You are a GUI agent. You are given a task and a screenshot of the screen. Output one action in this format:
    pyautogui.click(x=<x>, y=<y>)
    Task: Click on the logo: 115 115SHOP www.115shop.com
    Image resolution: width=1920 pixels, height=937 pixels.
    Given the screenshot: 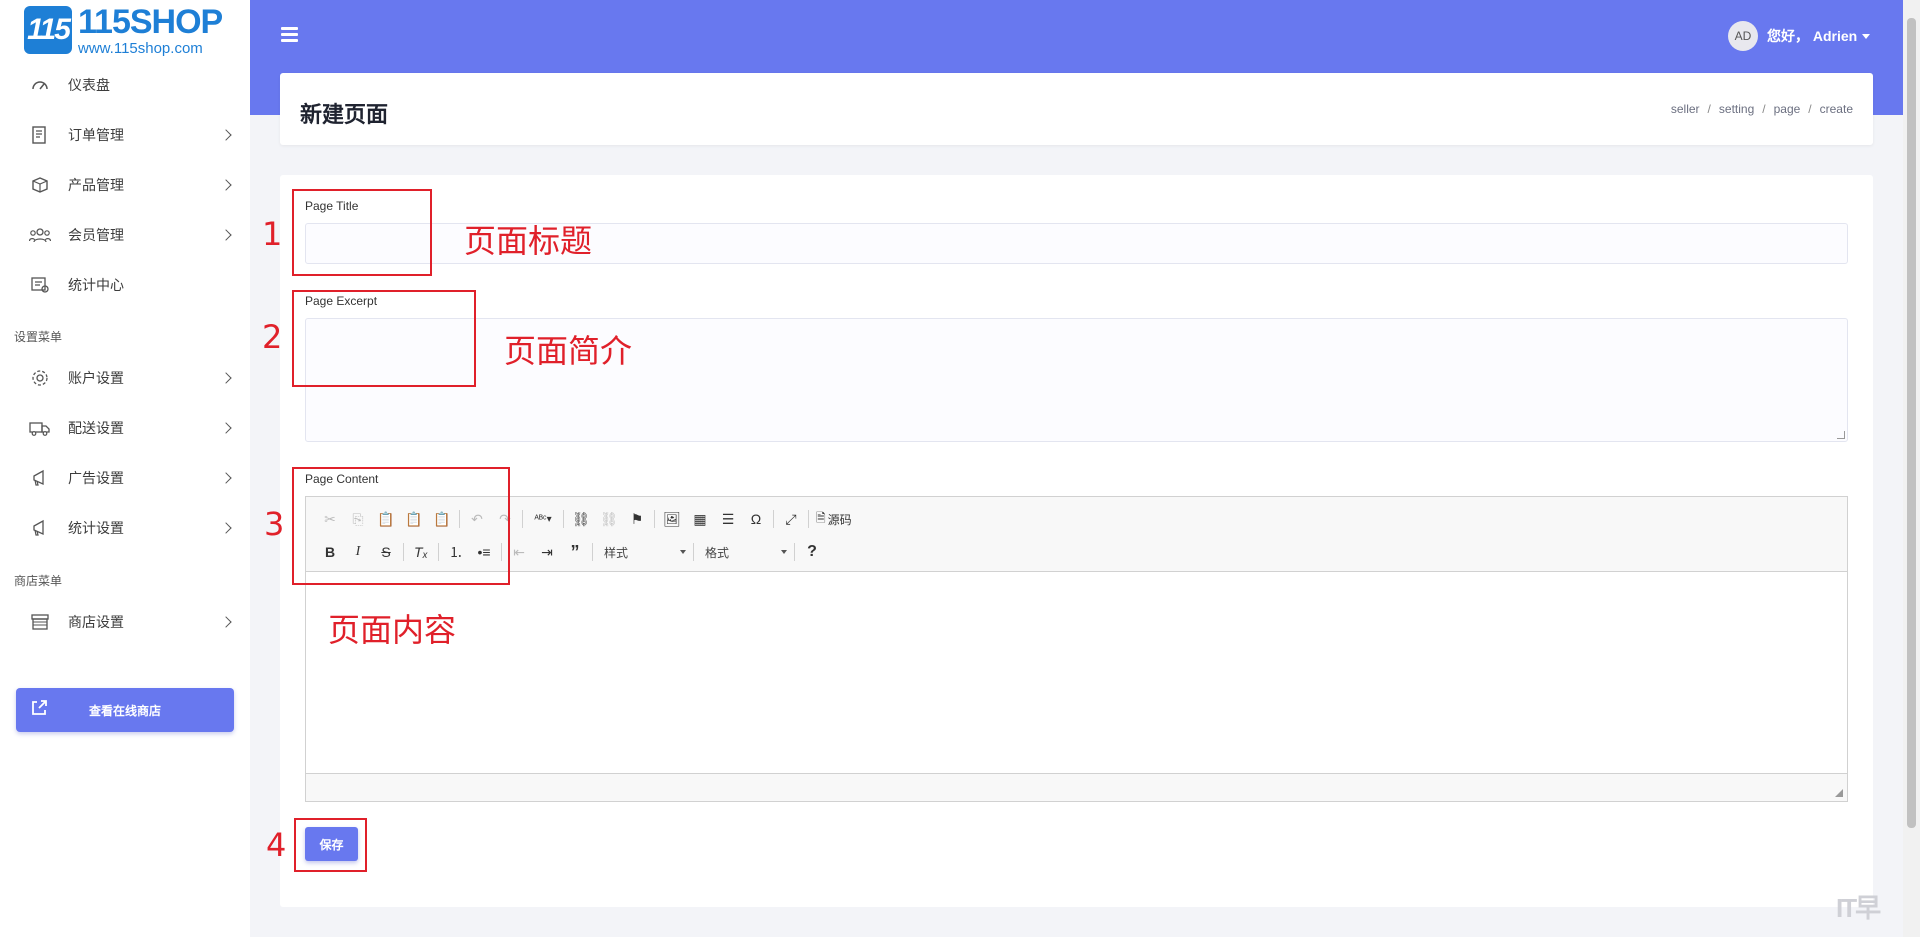 What is the action you would take?
    pyautogui.click(x=129, y=30)
    